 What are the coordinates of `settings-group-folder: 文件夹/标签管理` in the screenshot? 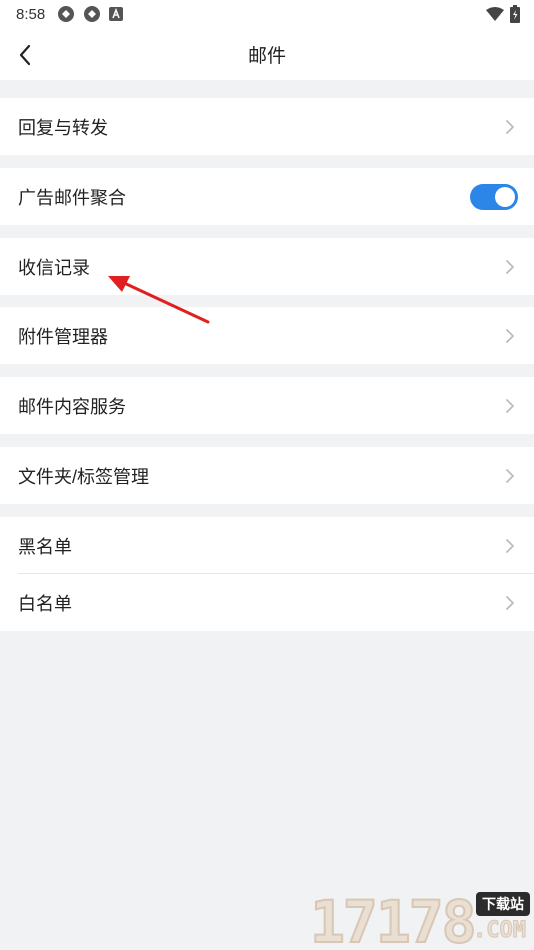 It's located at (267, 475).